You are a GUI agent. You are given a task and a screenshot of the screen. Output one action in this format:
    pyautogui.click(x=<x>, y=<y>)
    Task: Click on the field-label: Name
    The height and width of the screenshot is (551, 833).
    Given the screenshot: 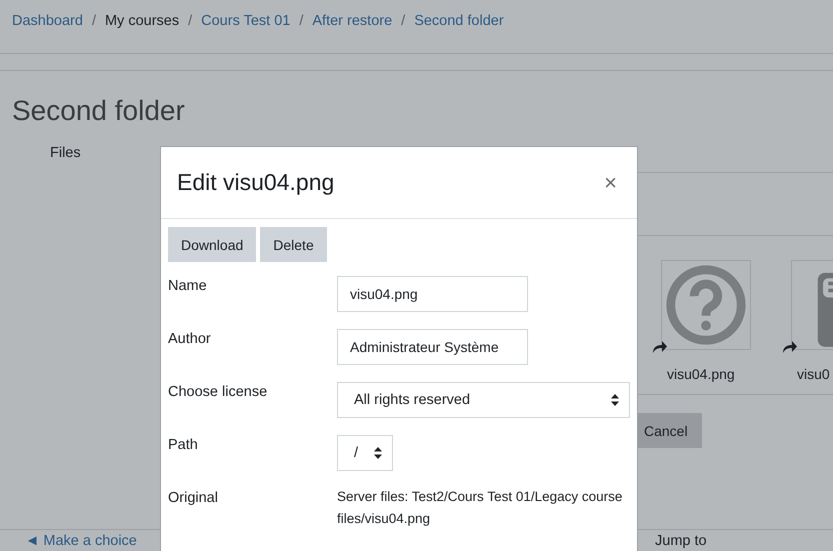 What is the action you would take?
    pyautogui.click(x=188, y=286)
    